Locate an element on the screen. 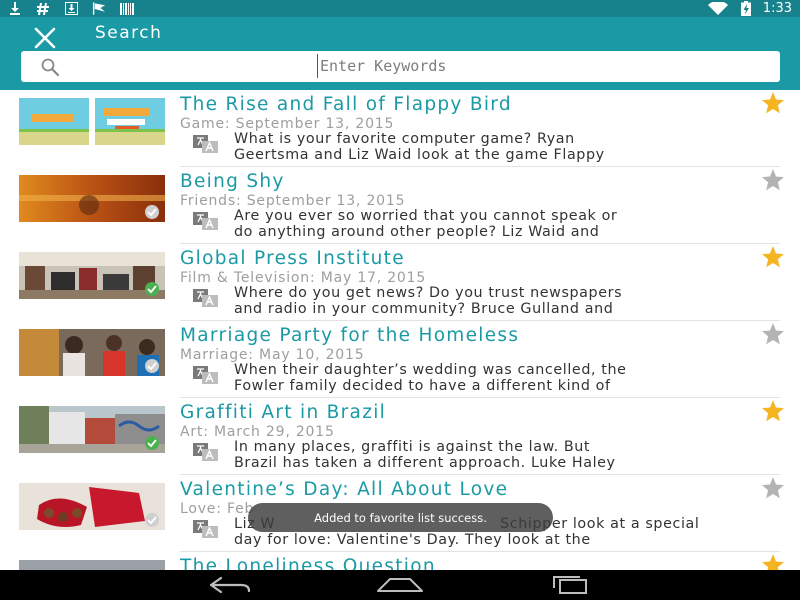 Image resolution: width=800 pixels, height=600 pixels. recents-icon is located at coordinates (570, 585).